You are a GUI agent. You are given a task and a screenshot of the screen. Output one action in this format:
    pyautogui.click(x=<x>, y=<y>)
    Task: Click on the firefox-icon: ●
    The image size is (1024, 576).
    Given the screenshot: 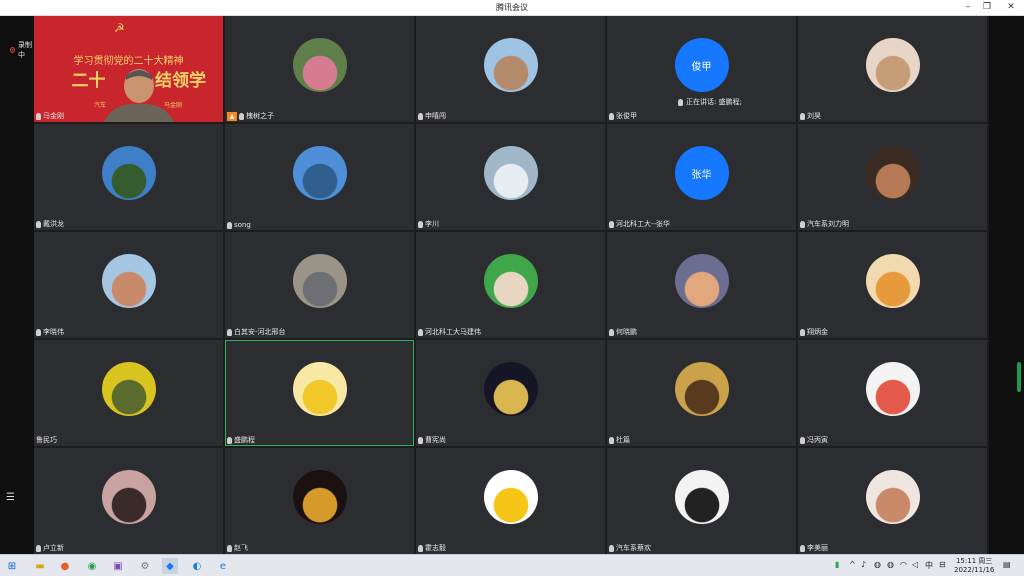 What is the action you would take?
    pyautogui.click(x=65, y=566)
    